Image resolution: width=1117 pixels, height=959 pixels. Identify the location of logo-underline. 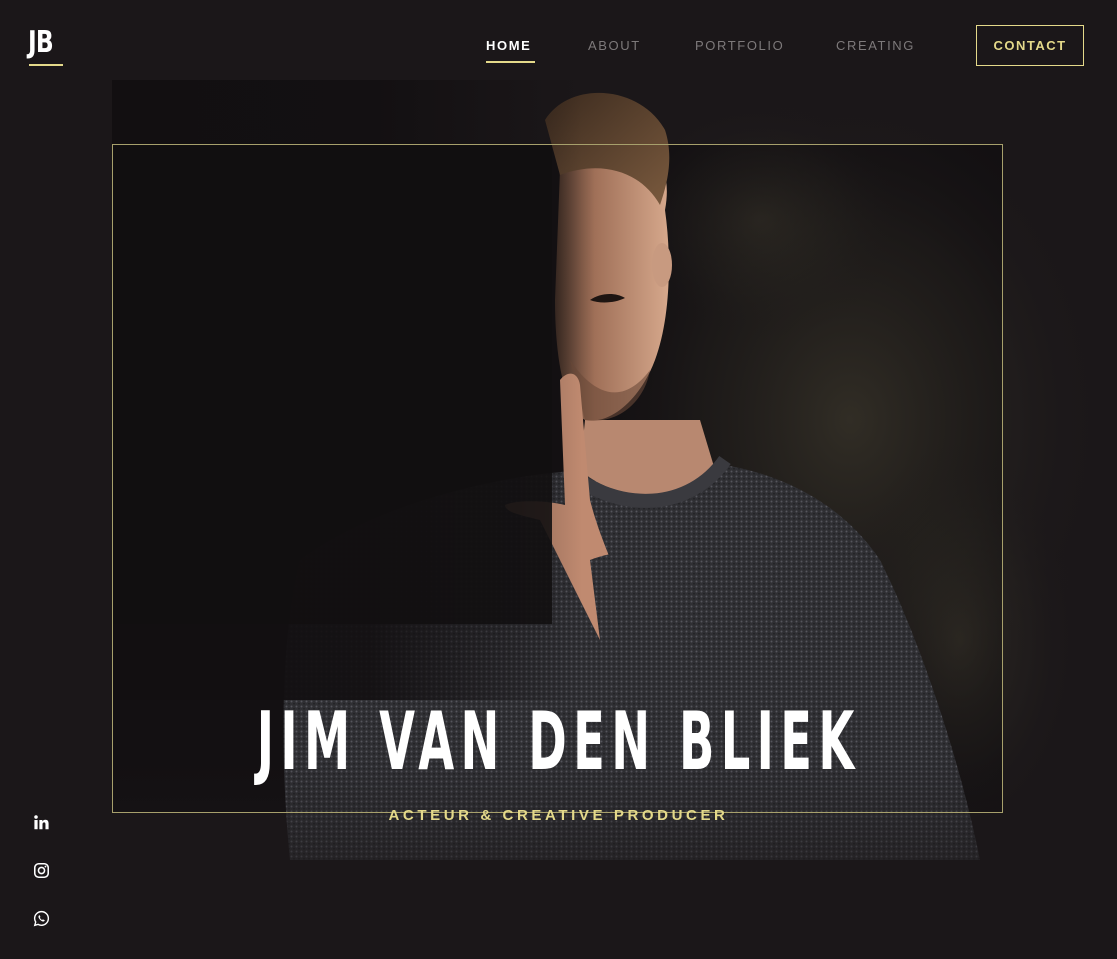
(46, 65).